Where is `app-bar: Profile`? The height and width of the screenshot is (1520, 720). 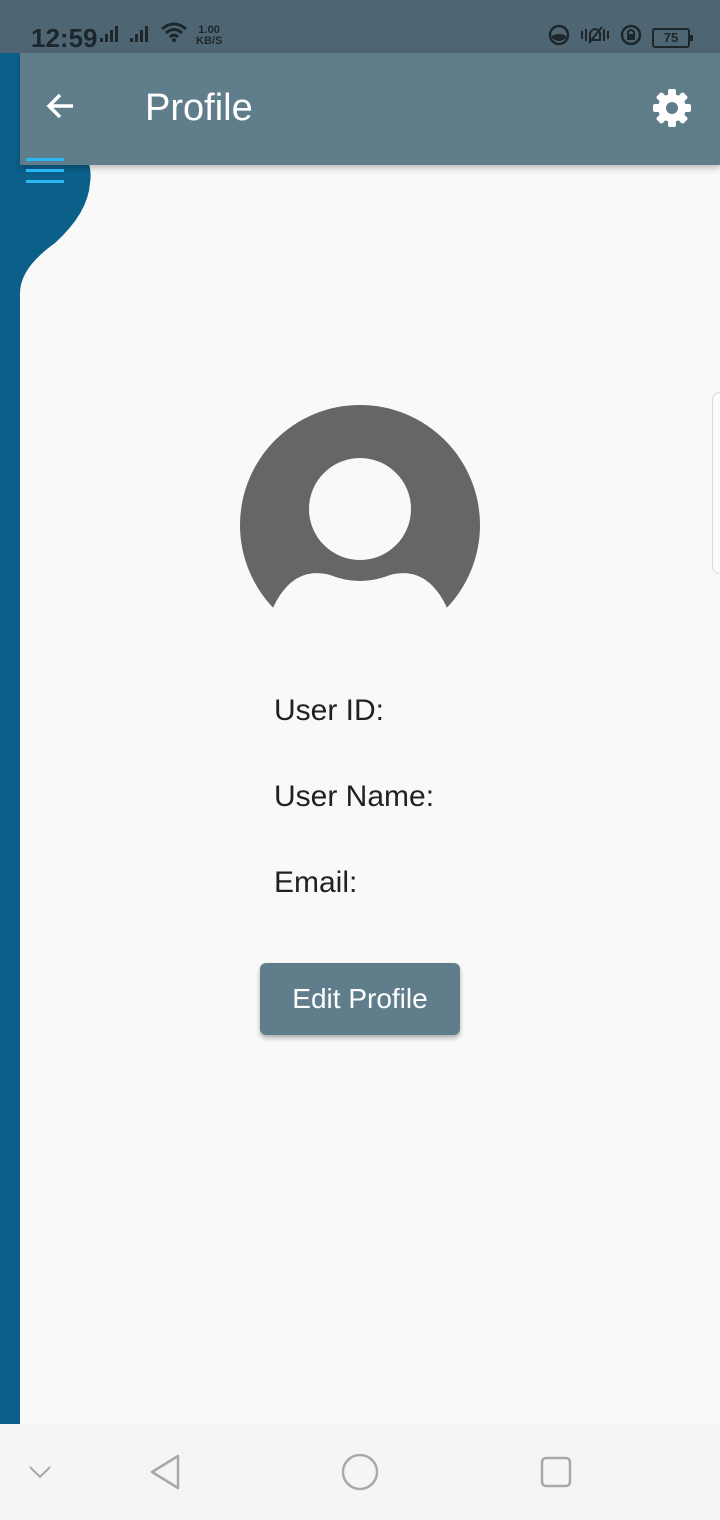
app-bar: Profile is located at coordinates (370, 109).